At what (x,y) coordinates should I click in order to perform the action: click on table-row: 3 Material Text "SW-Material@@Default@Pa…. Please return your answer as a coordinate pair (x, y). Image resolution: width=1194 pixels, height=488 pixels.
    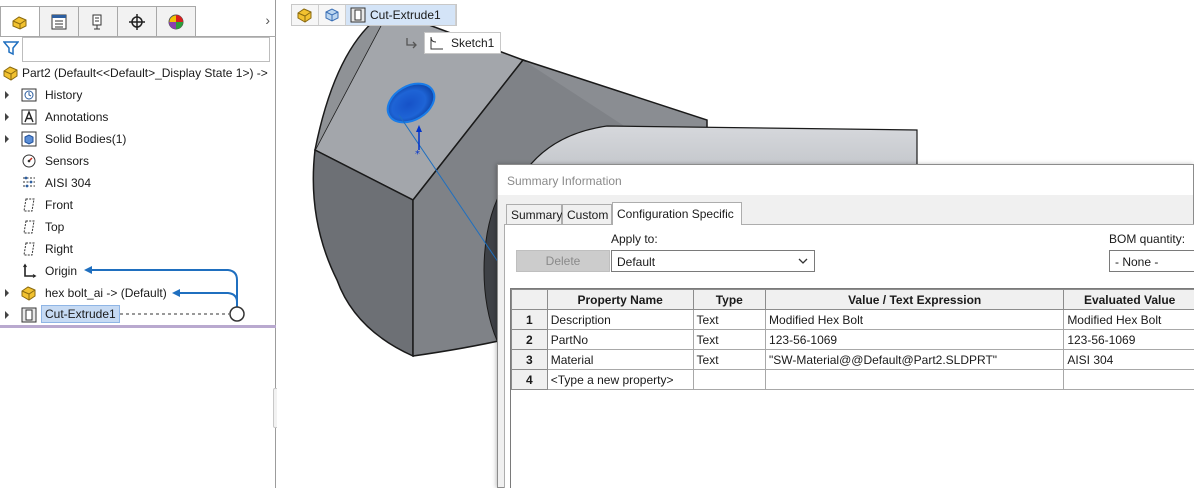
    Looking at the image, I should click on (852, 359).